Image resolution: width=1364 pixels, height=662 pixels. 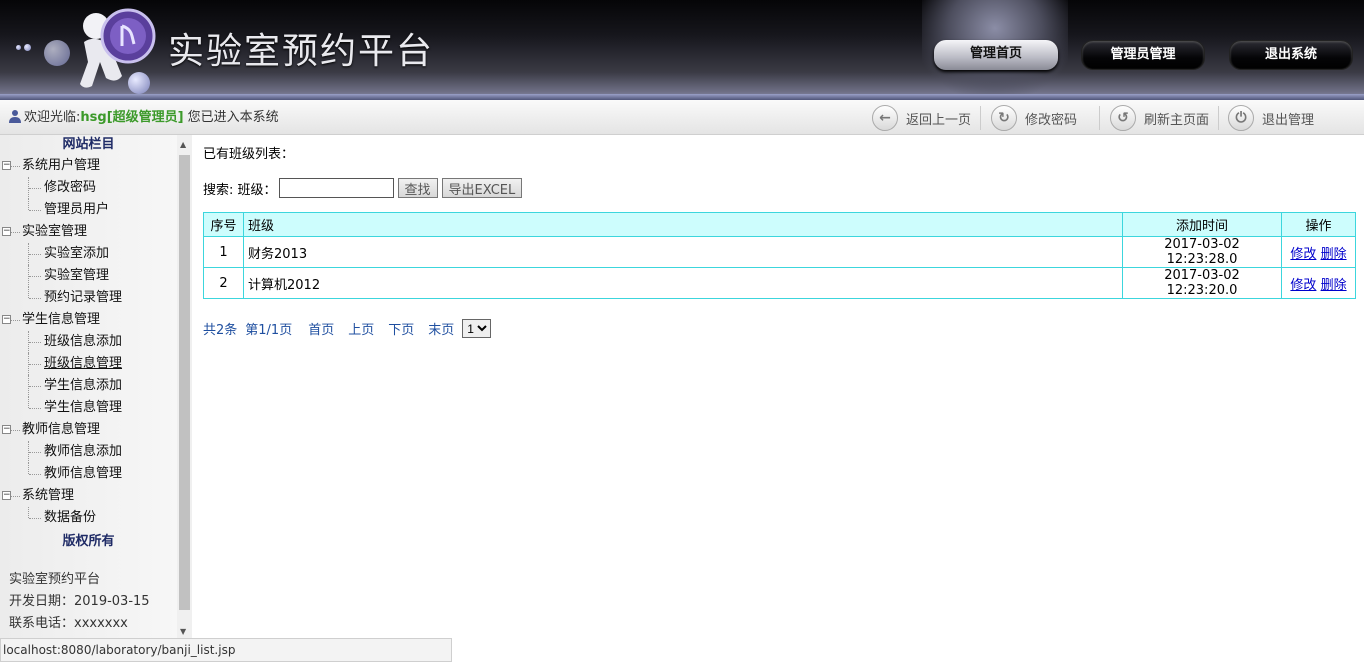 What do you see at coordinates (184, 382) in the screenshot?
I see `scrollbar-thumb` at bounding box center [184, 382].